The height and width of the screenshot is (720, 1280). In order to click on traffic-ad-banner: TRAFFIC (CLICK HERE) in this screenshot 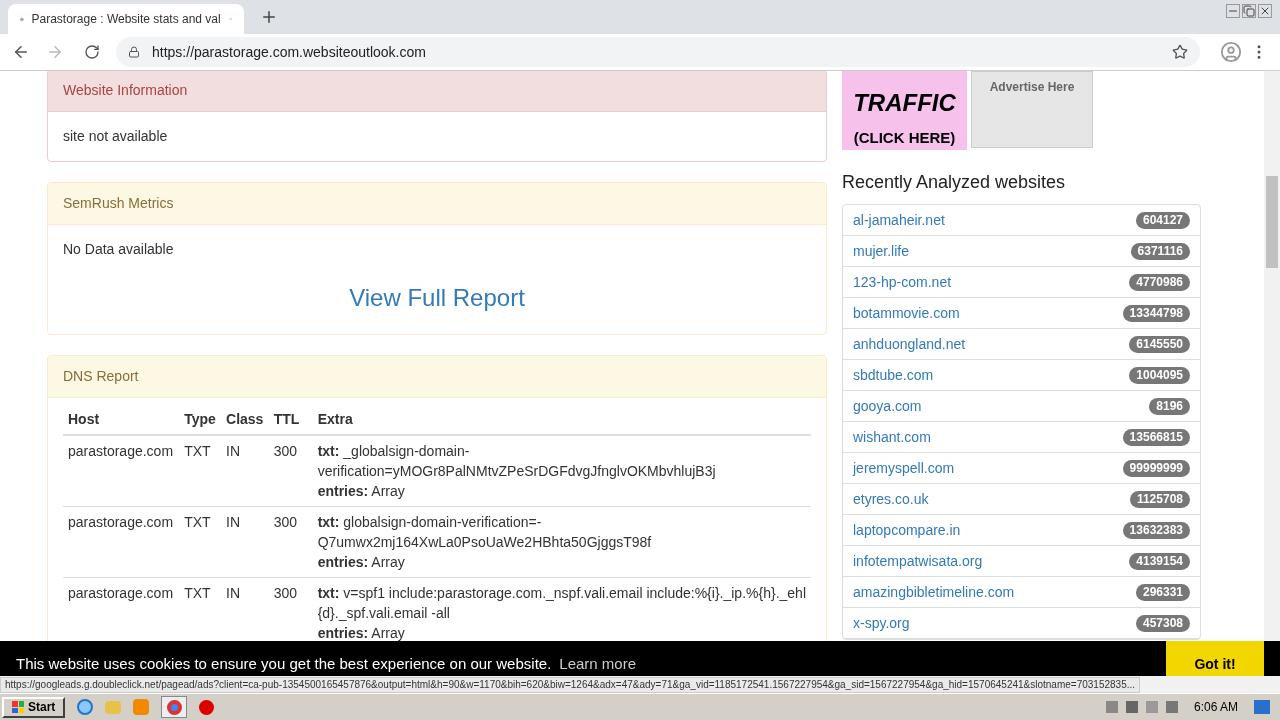, I will do `click(904, 110)`.